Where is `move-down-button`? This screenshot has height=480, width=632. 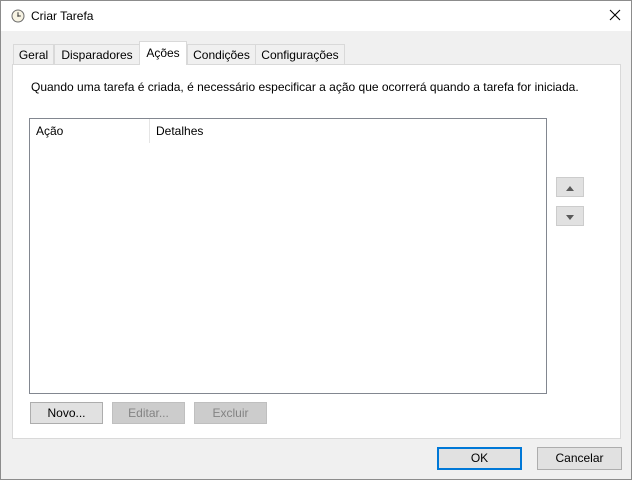 move-down-button is located at coordinates (570, 216).